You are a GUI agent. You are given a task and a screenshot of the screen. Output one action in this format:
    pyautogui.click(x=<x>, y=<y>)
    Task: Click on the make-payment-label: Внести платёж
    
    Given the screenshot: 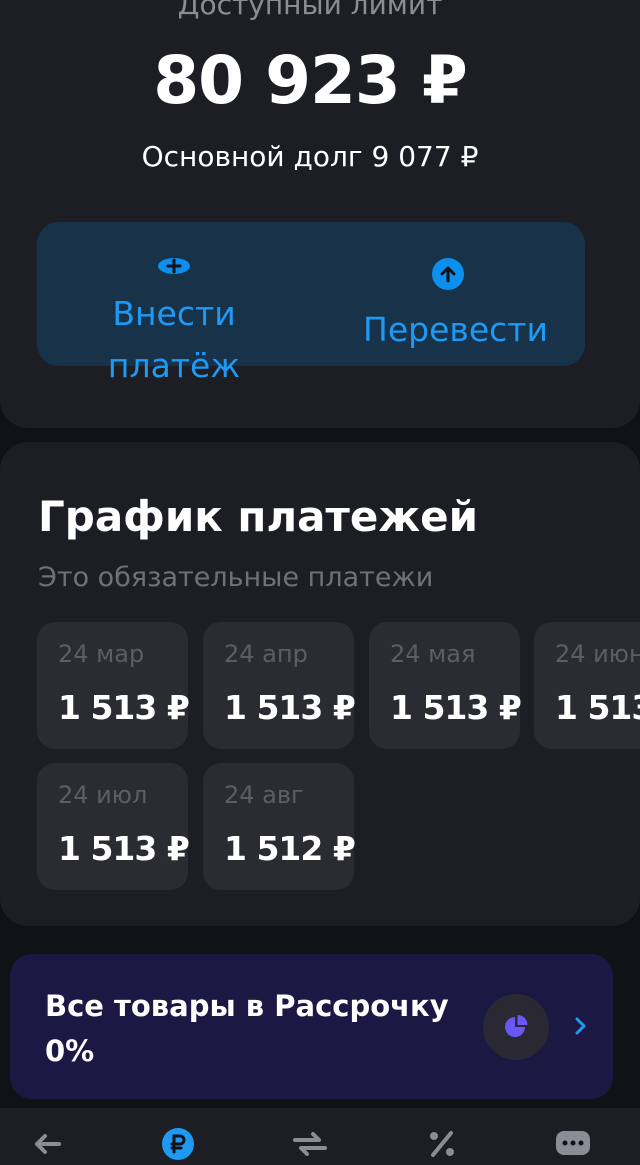 What is the action you would take?
    pyautogui.click(x=174, y=339)
    